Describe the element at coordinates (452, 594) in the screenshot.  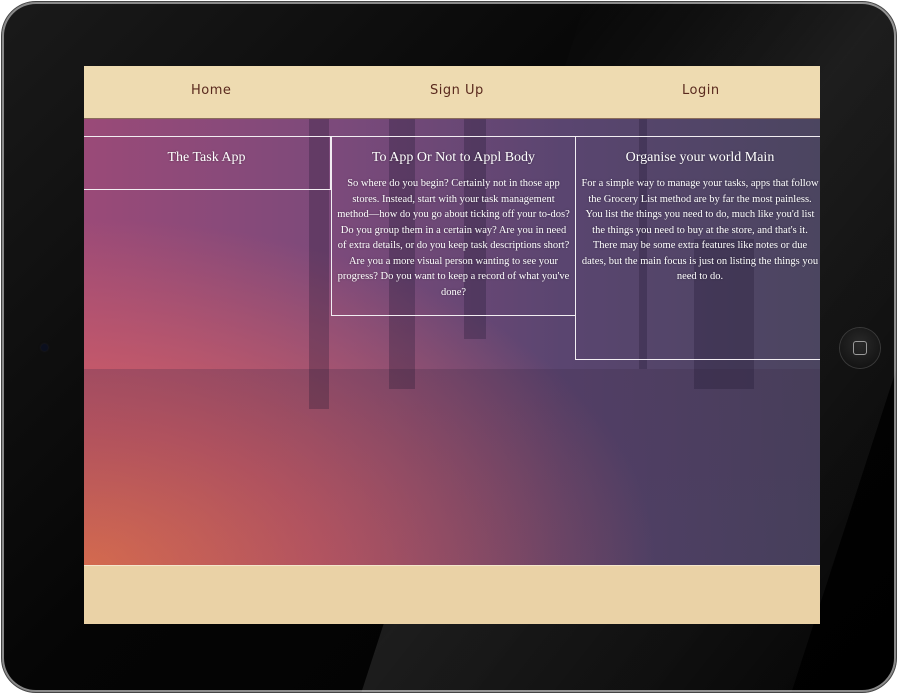
I see `footer` at that location.